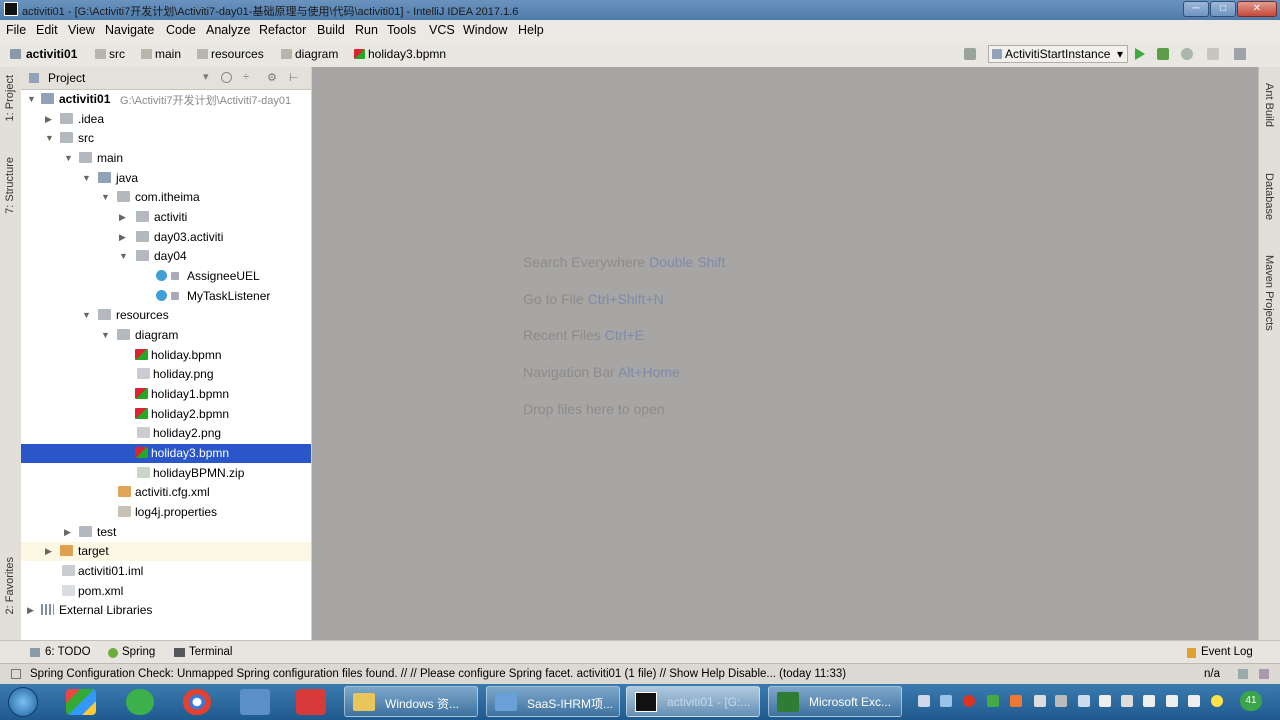 The width and height of the screenshot is (1280, 720). What do you see at coordinates (166, 315) in the screenshot?
I see `tree-row: ▼ resources` at bounding box center [166, 315].